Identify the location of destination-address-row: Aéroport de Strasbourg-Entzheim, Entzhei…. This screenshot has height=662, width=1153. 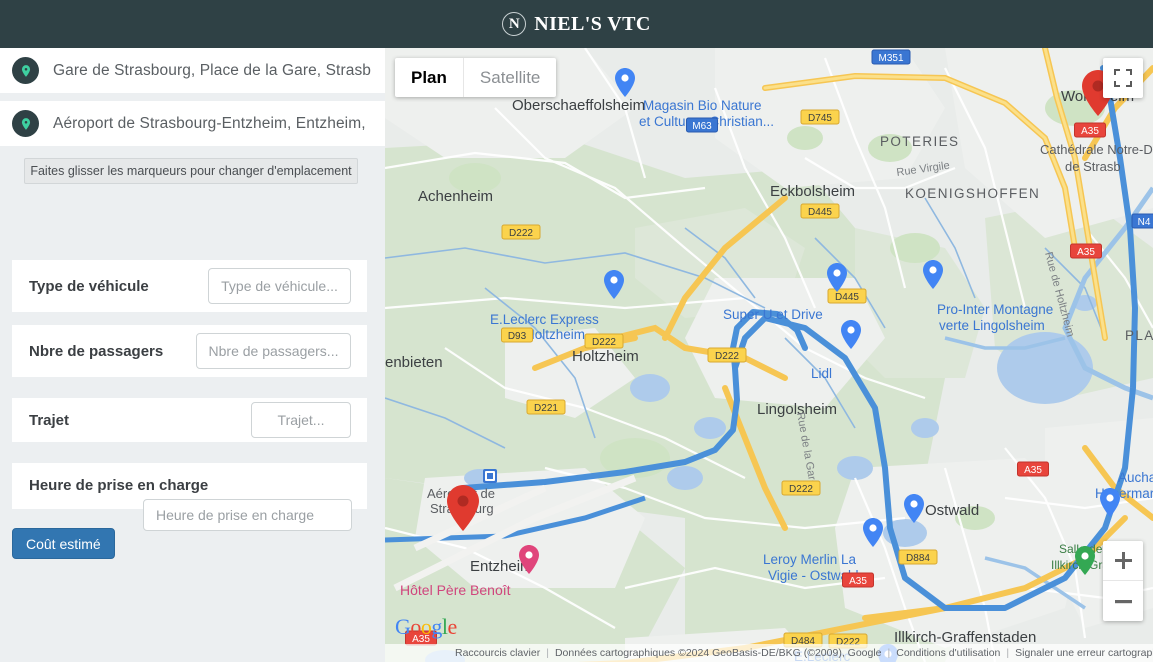
(192, 123).